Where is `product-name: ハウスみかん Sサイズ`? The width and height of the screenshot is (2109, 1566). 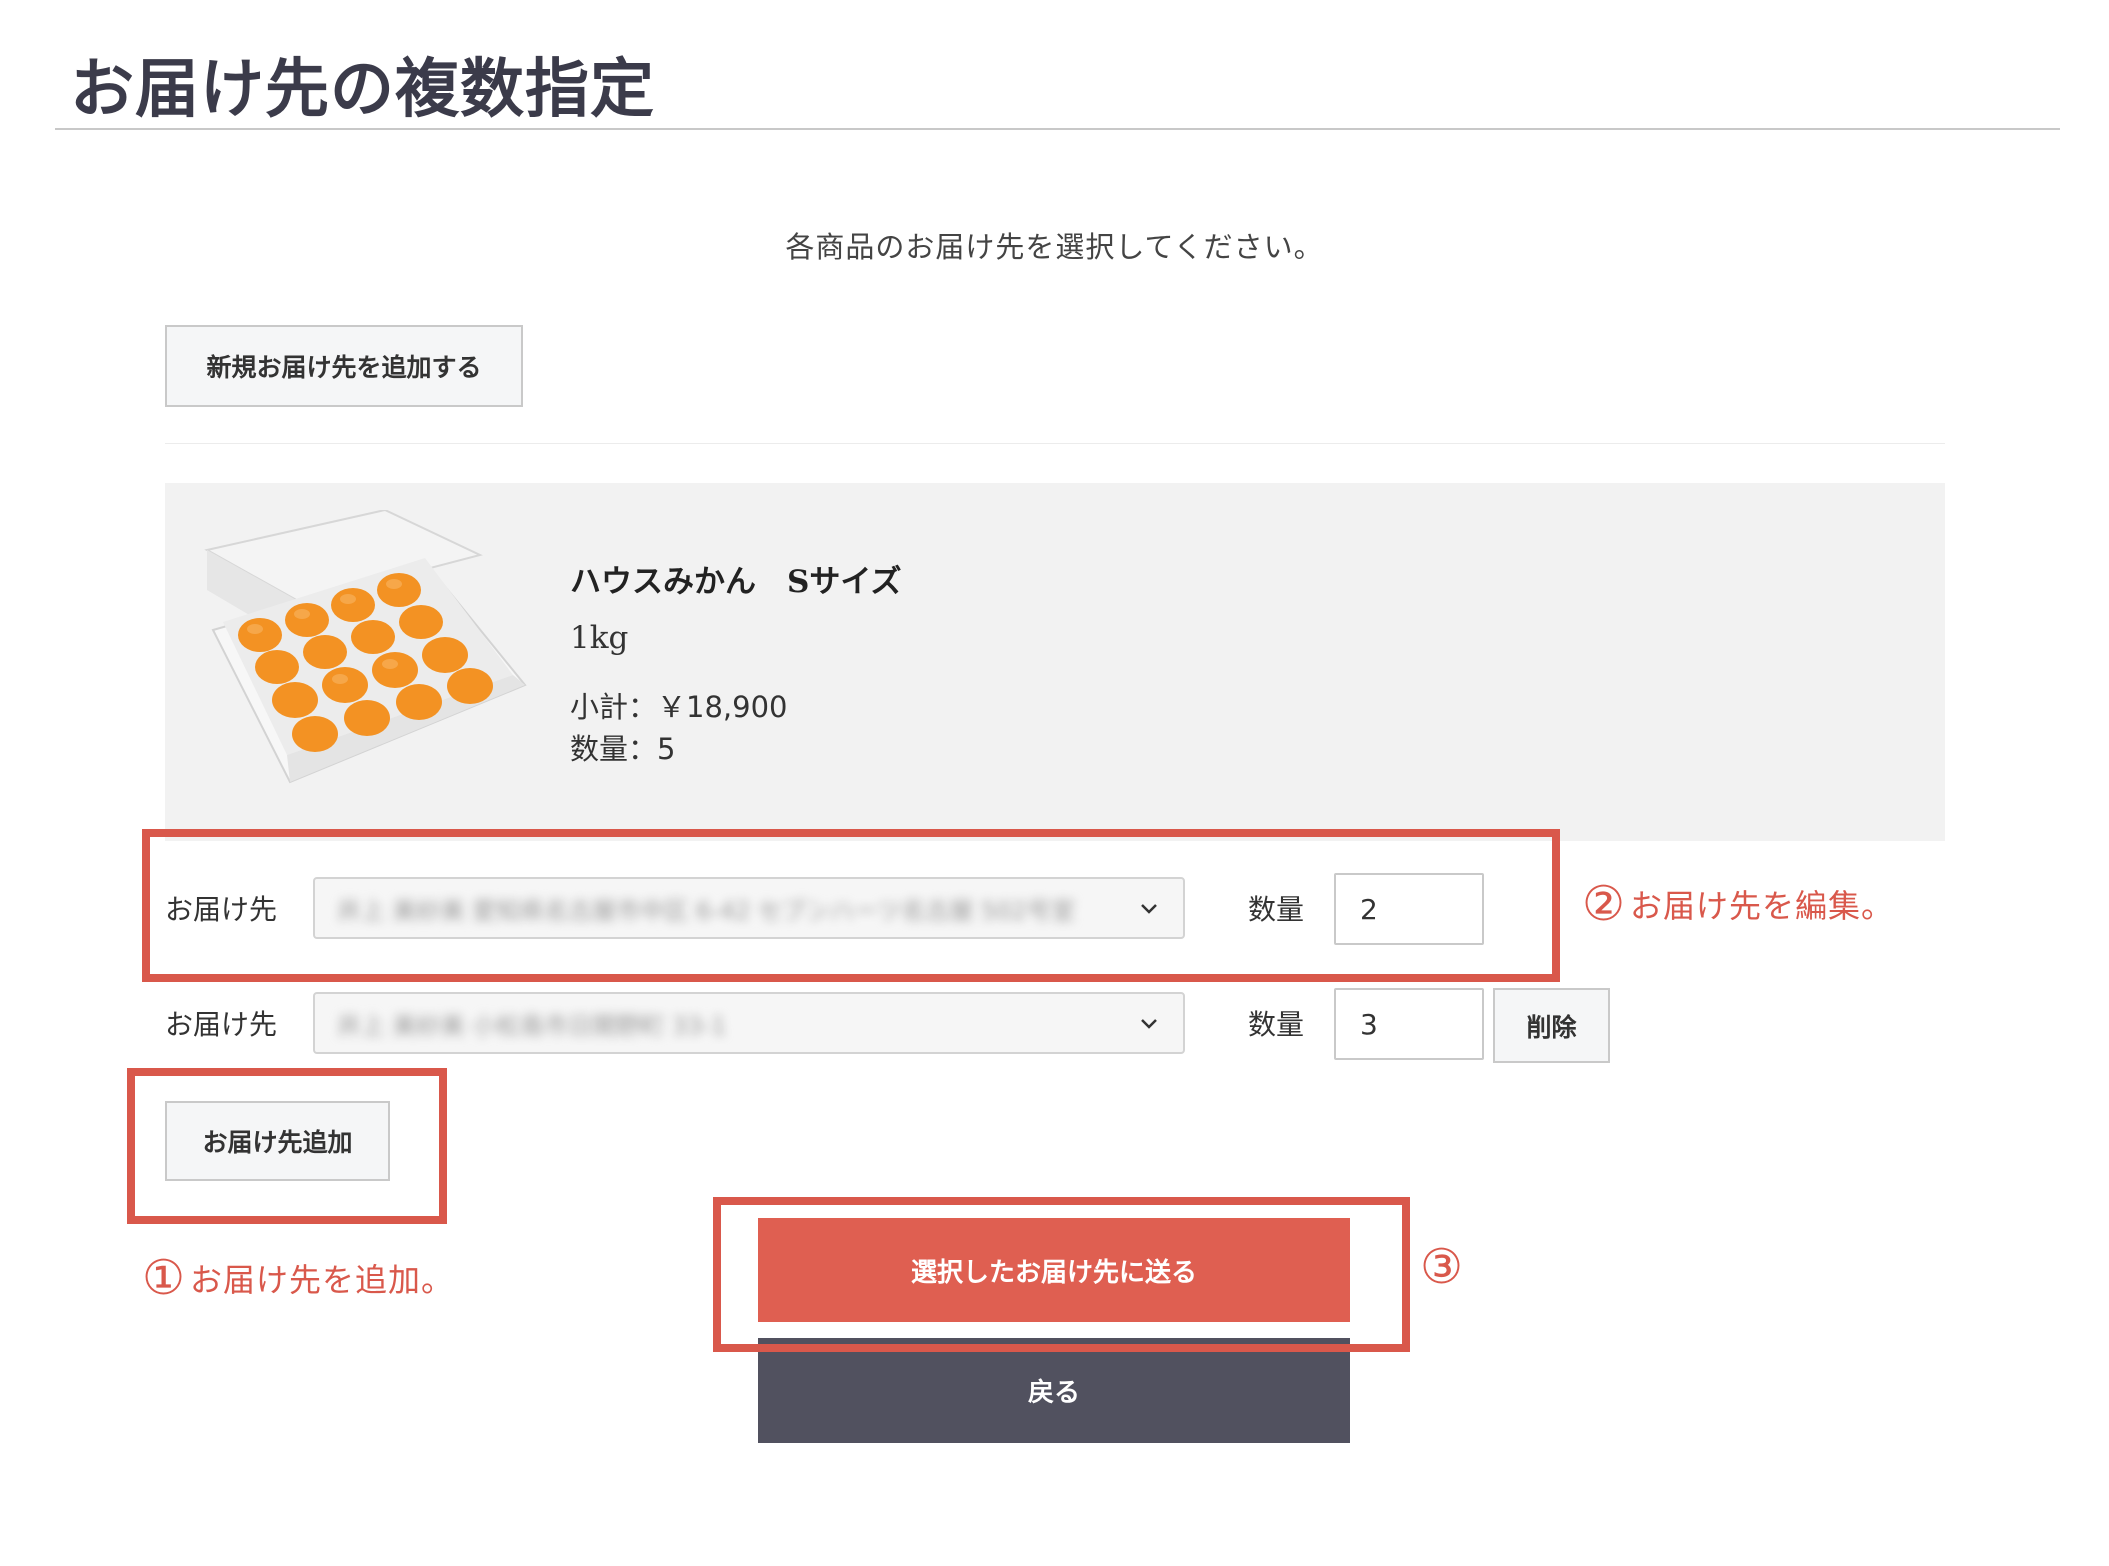
product-name: ハウスみかん Sサイズ is located at coordinates (736, 582).